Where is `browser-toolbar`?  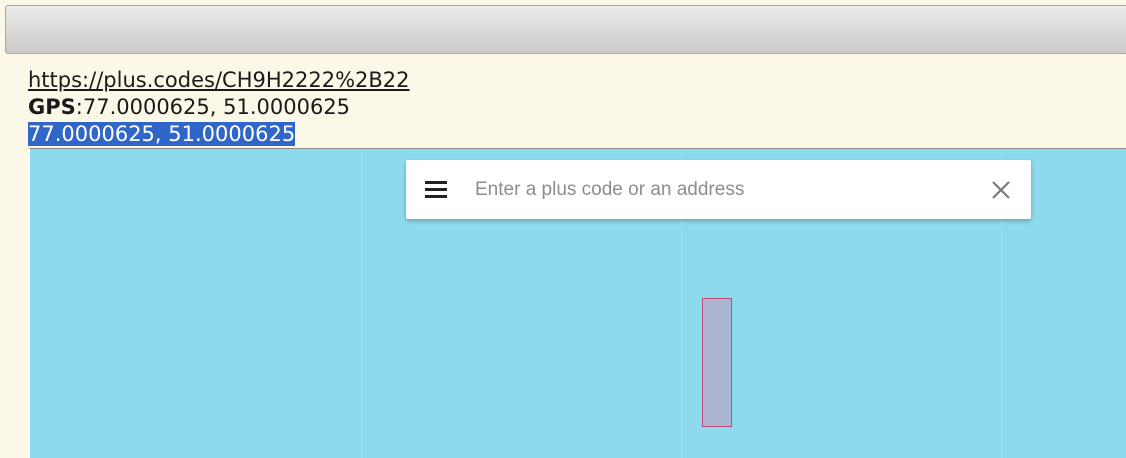 browser-toolbar is located at coordinates (565, 29).